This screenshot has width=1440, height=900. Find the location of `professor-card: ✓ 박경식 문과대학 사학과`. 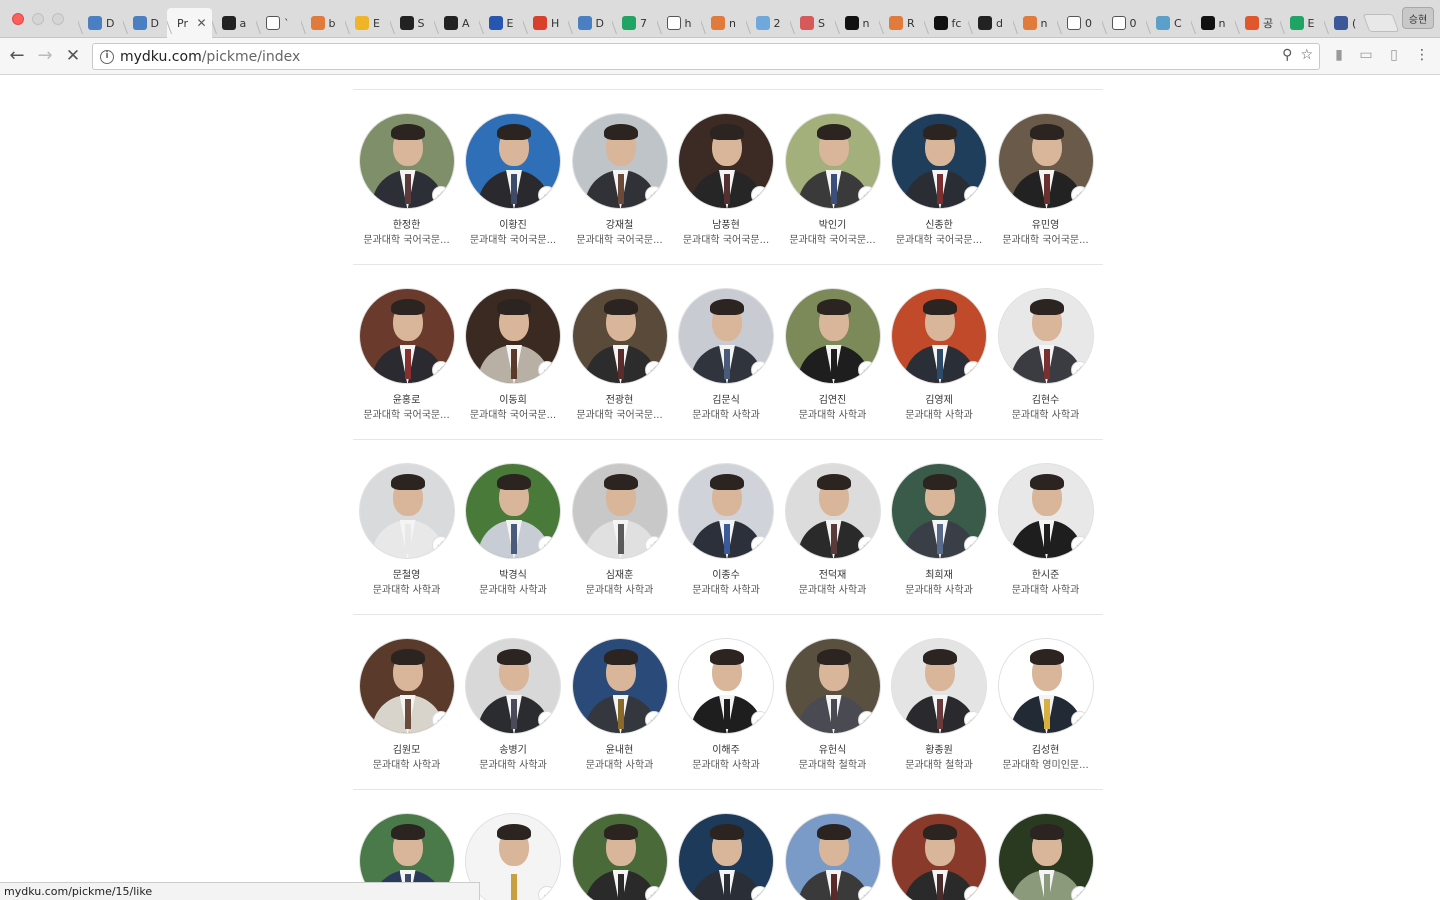

professor-card: ✓ 박경식 문과대학 사학과 is located at coordinates (513, 530).